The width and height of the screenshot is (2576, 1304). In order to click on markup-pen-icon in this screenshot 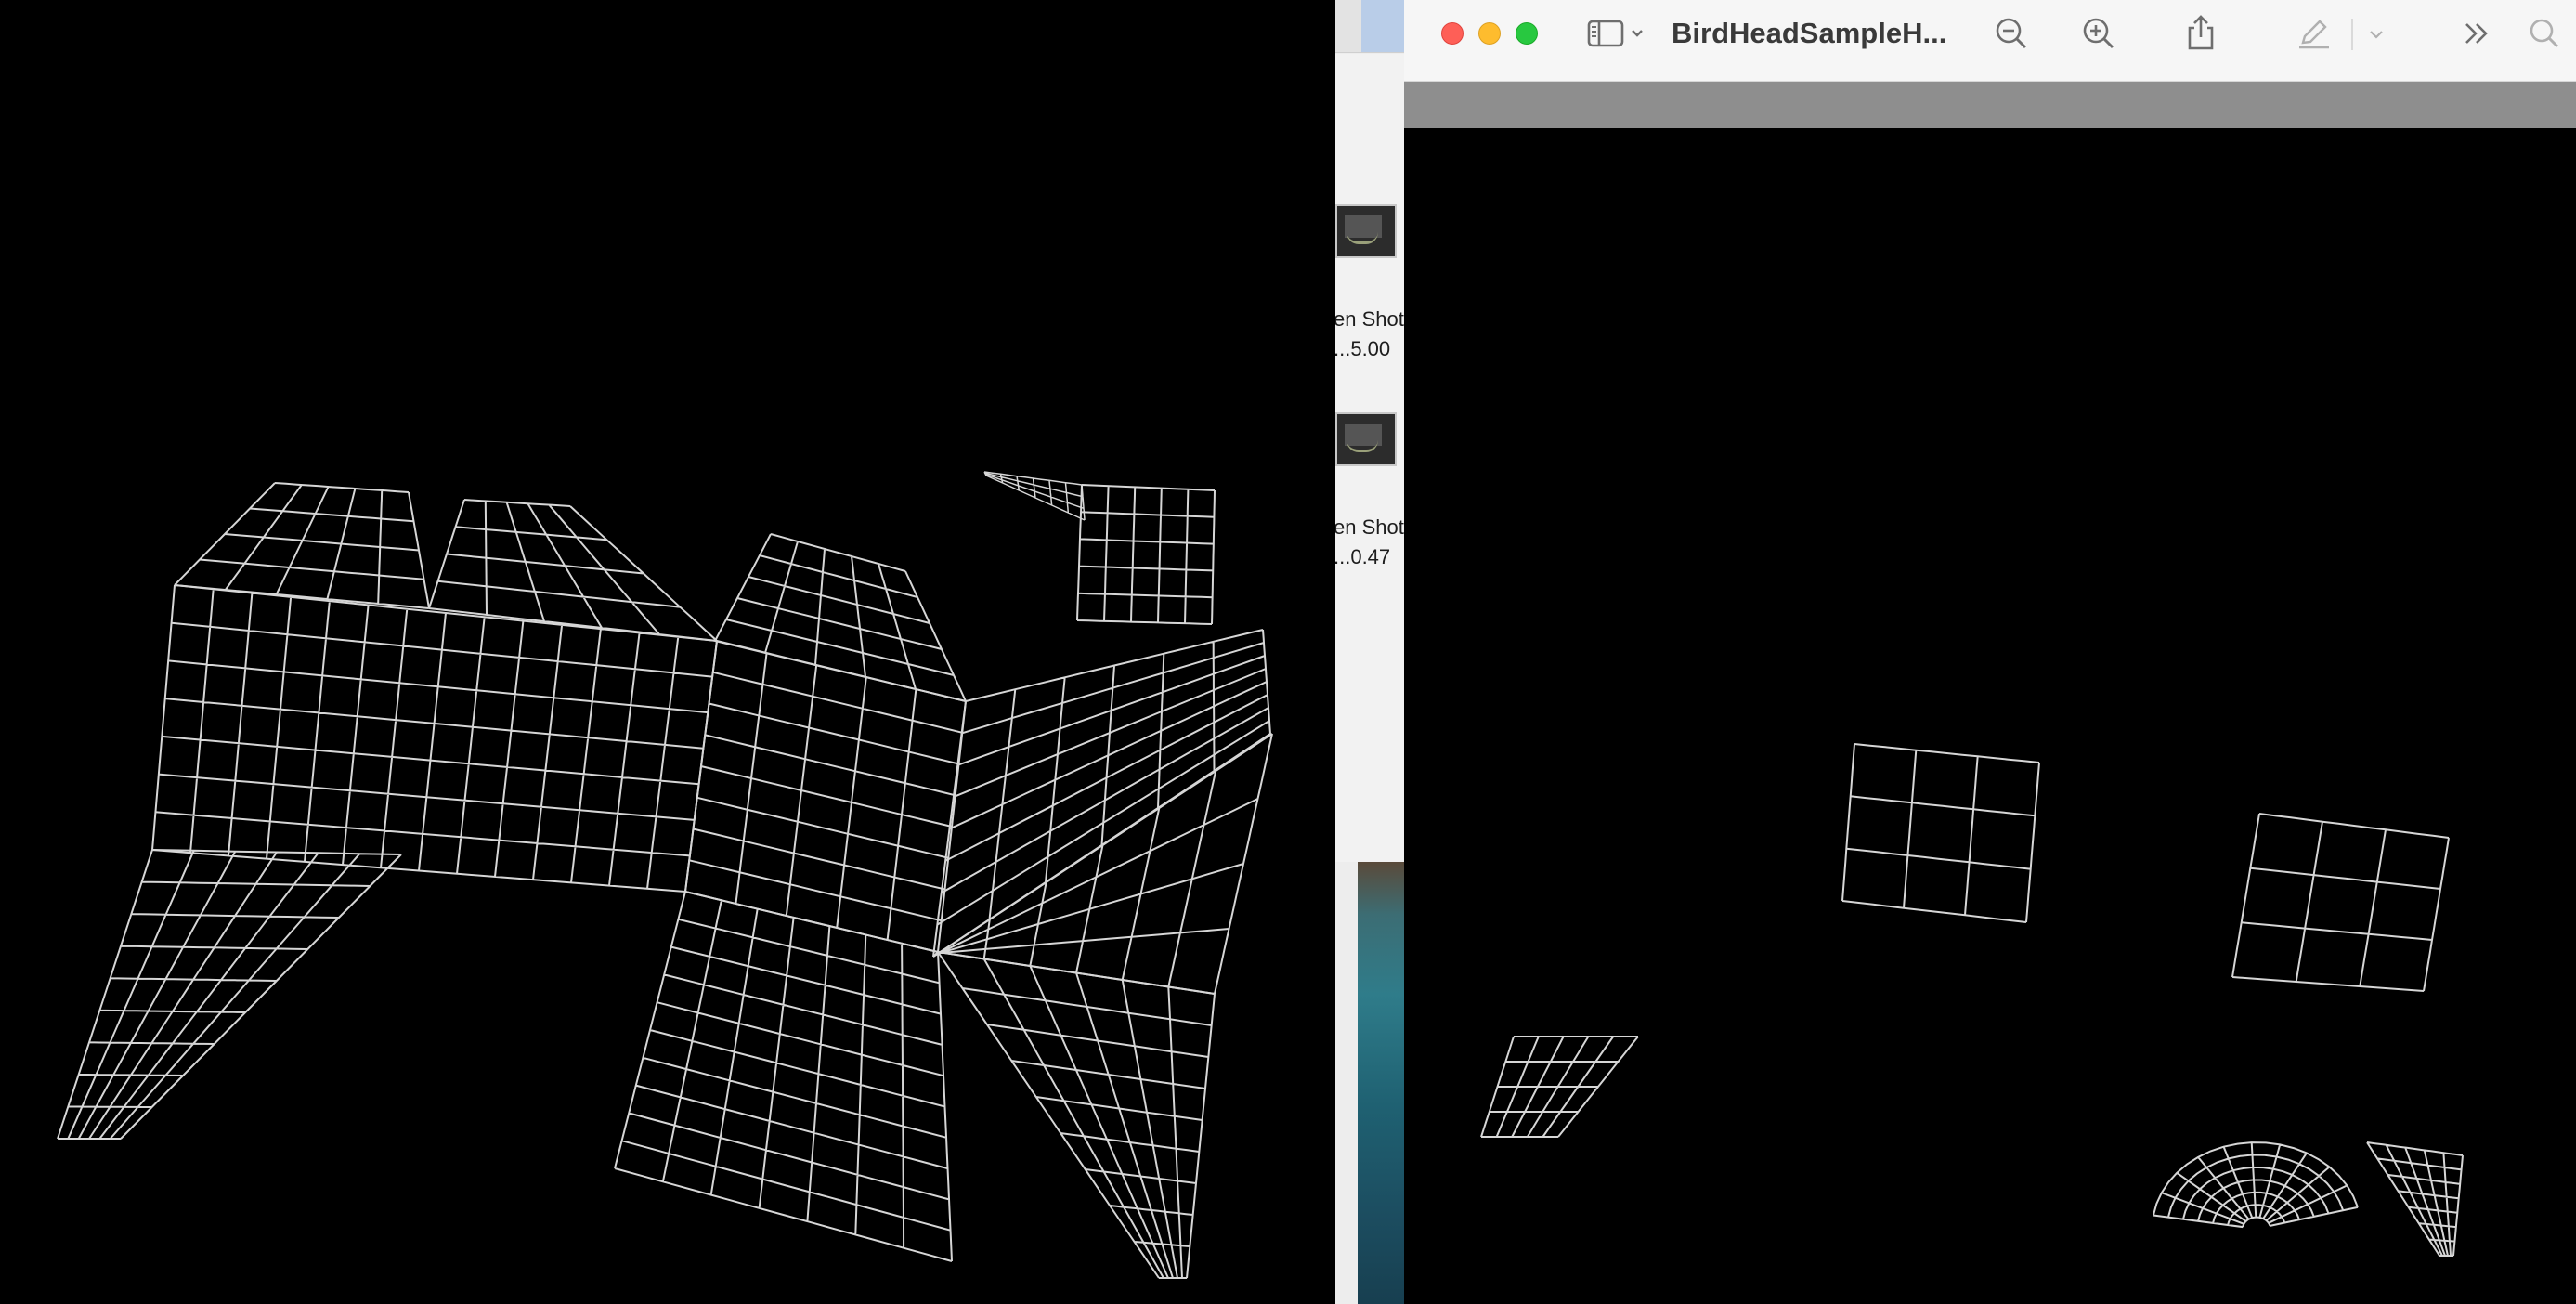, I will do `click(2314, 34)`.